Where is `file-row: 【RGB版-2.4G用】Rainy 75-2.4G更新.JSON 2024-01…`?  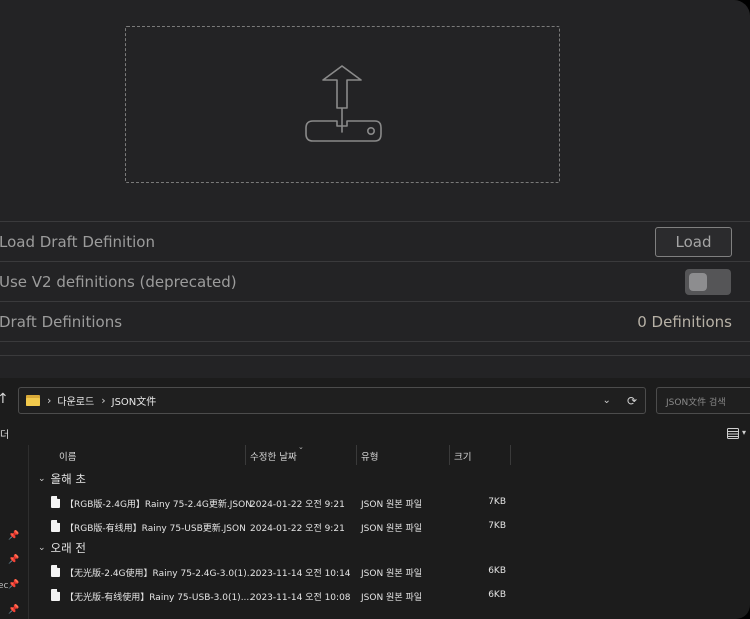 file-row: 【RGB版-2.4G用】Rainy 75-2.4G更新.JSON 2024-01… is located at coordinates (392, 503).